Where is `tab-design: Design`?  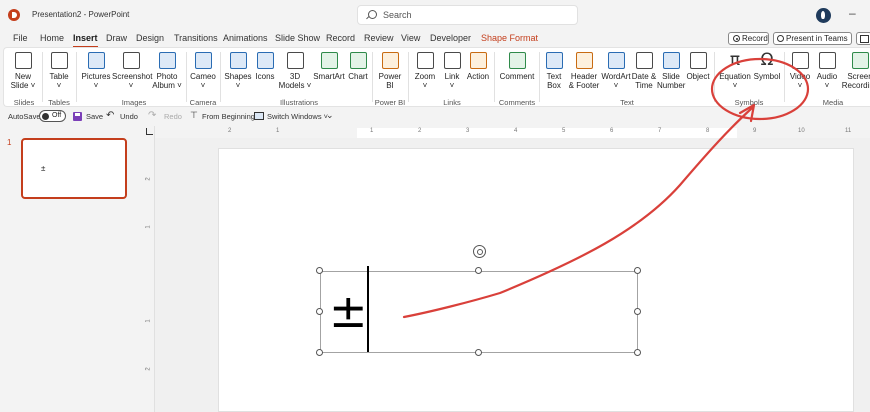
tab-design: Design is located at coordinates (150, 38).